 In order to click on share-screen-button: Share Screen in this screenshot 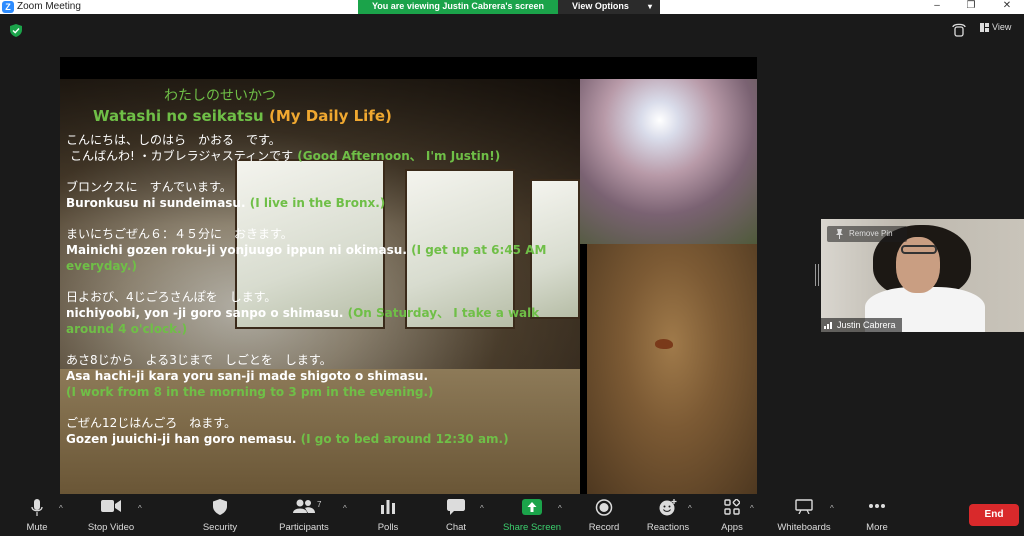, I will do `click(532, 515)`.